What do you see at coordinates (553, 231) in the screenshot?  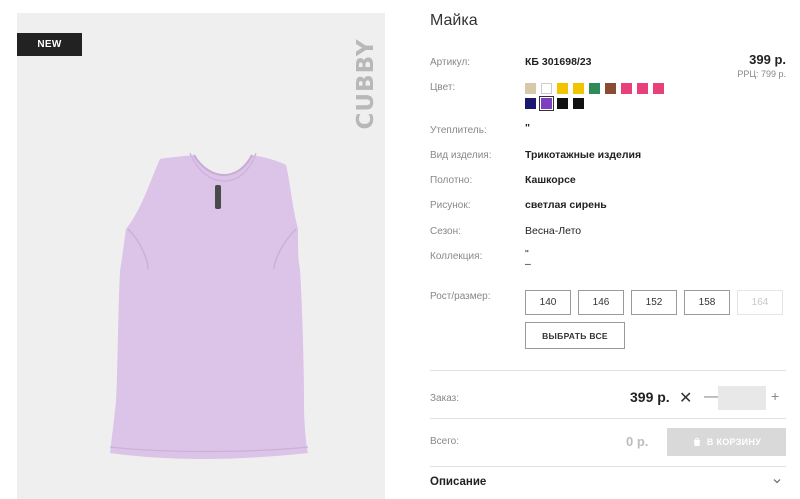 I see `season-value: Весна-Лето` at bounding box center [553, 231].